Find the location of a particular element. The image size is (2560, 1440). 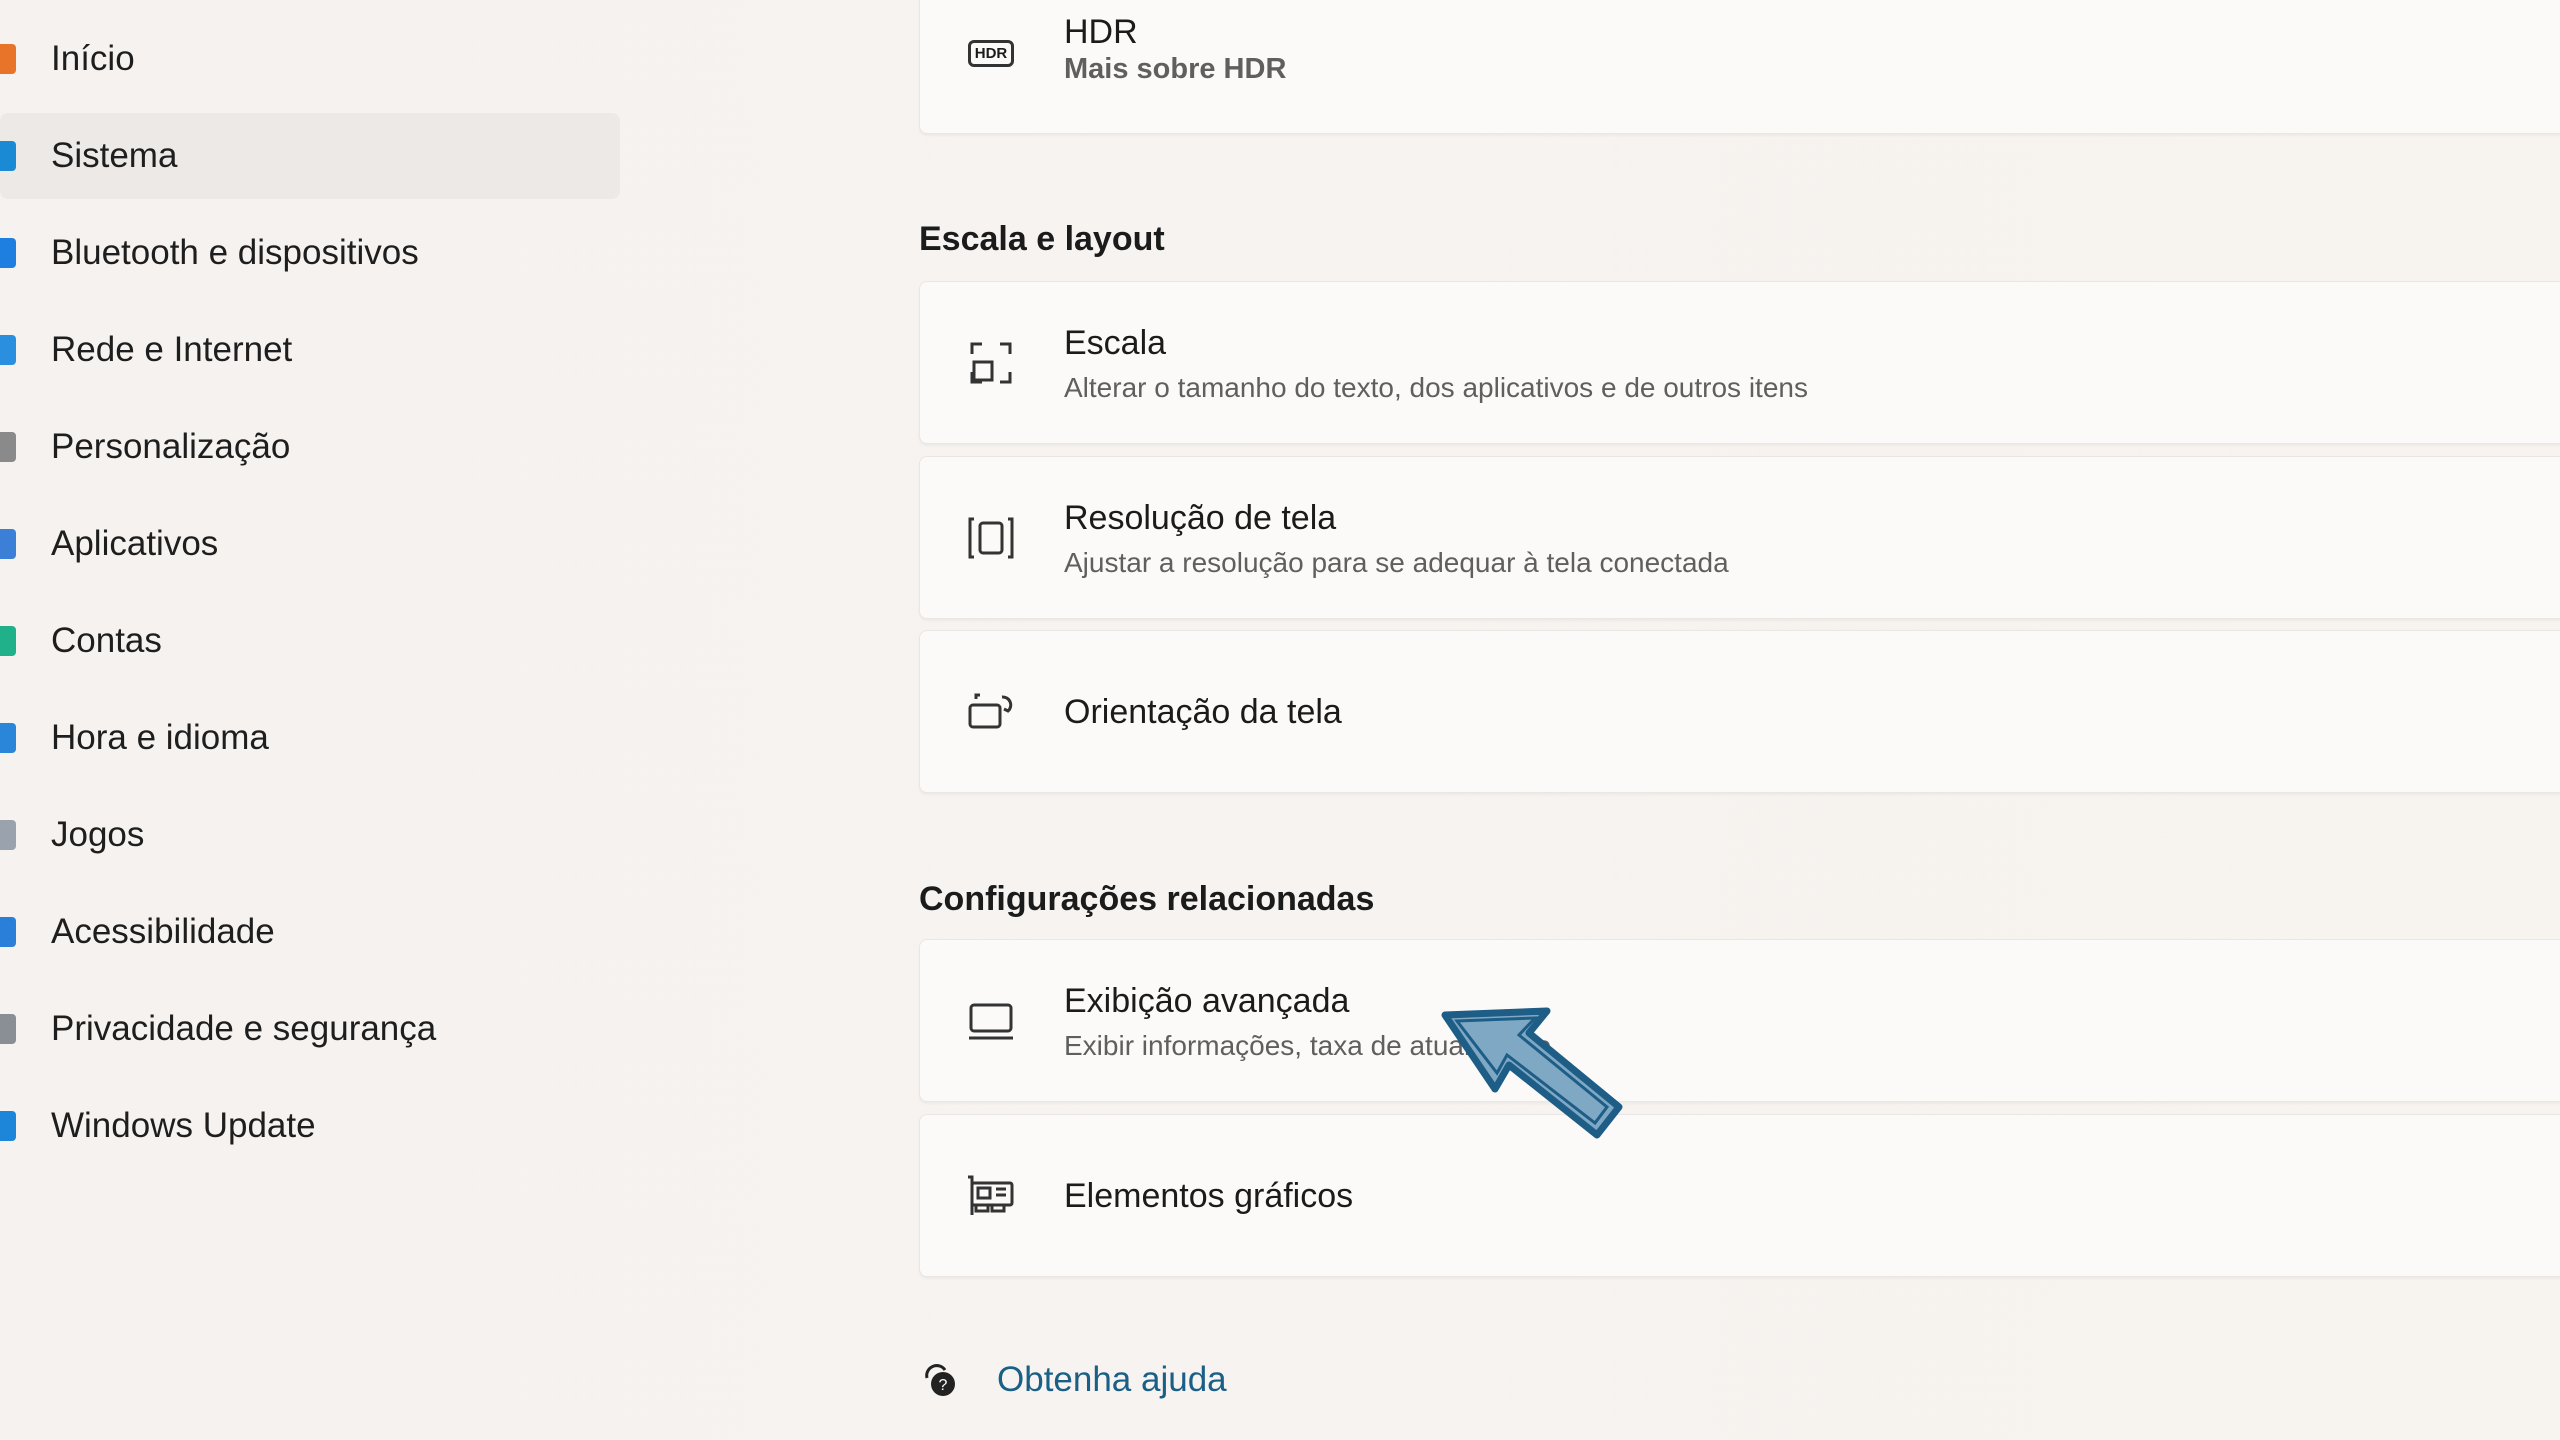

system-icon is located at coordinates (8, 156).